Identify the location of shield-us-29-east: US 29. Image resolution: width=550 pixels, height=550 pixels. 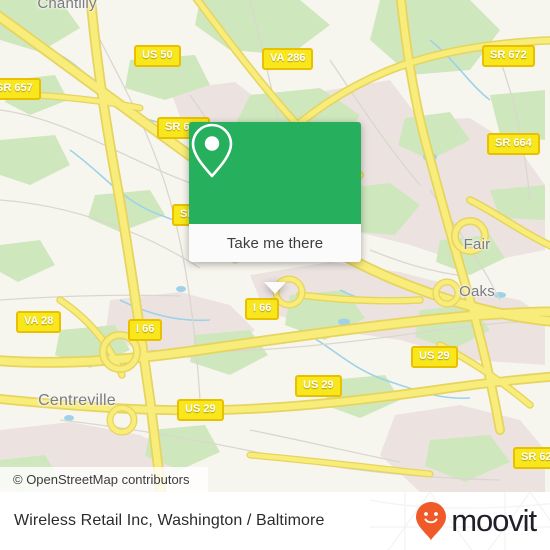
(434, 357).